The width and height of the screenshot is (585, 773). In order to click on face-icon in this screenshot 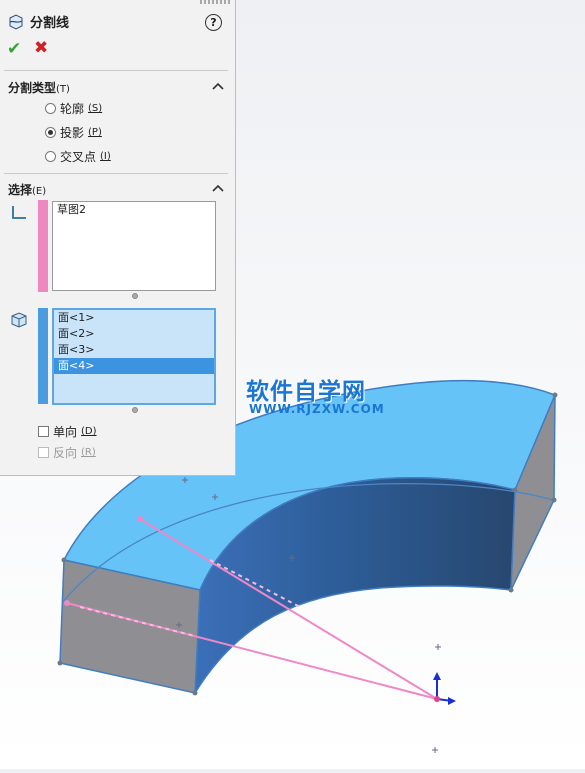, I will do `click(19, 320)`.